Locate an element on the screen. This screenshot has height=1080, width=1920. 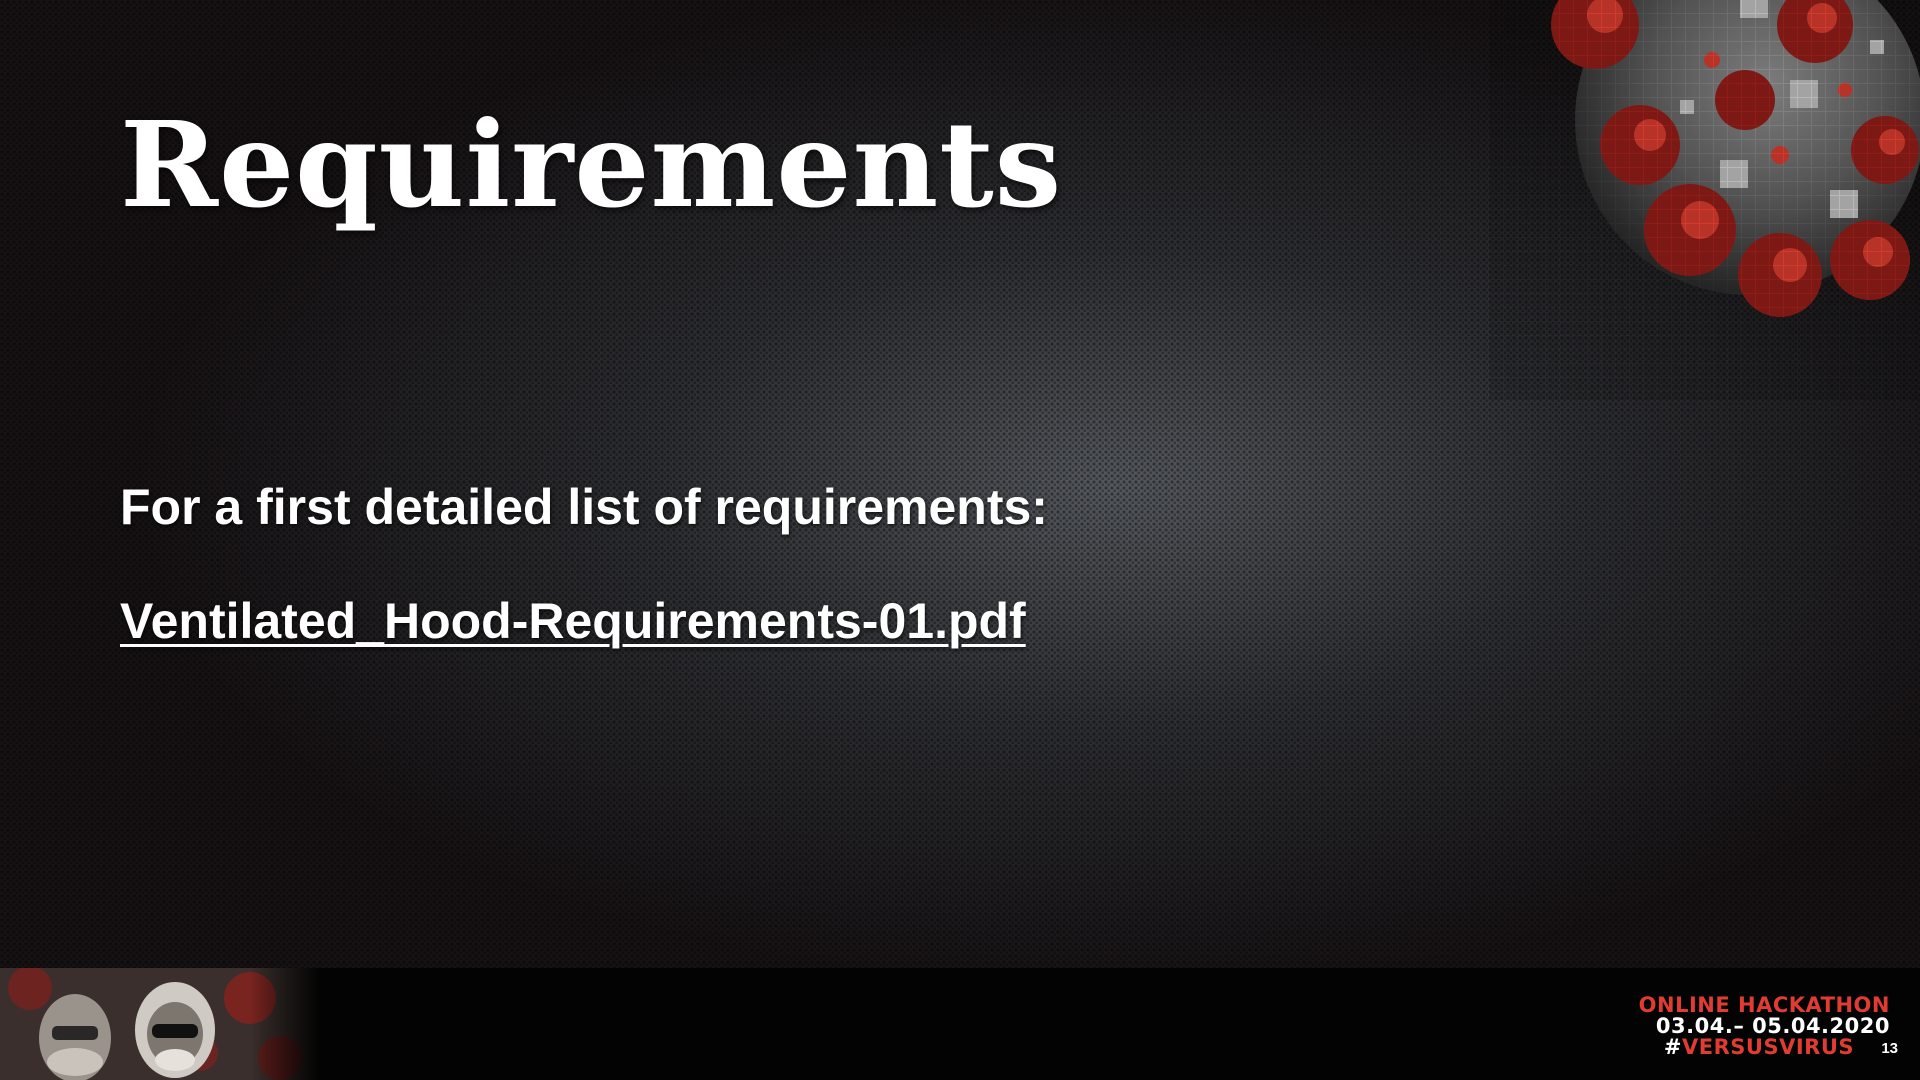
event-dates: 03.04.– 05.04.2020 is located at coordinates (1772, 1026).